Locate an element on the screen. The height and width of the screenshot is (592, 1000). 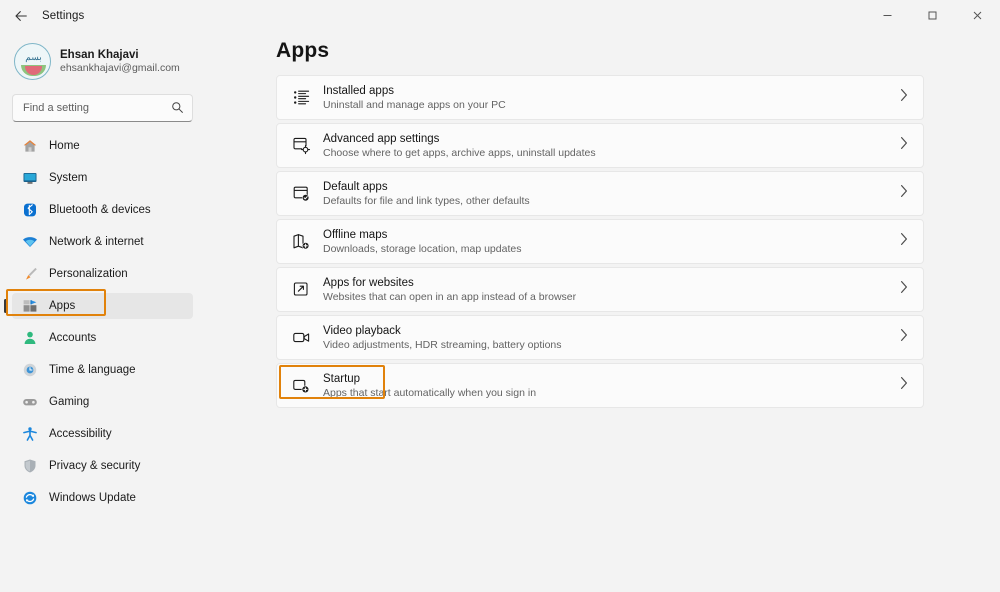
person-icon is located at coordinates (30, 337).